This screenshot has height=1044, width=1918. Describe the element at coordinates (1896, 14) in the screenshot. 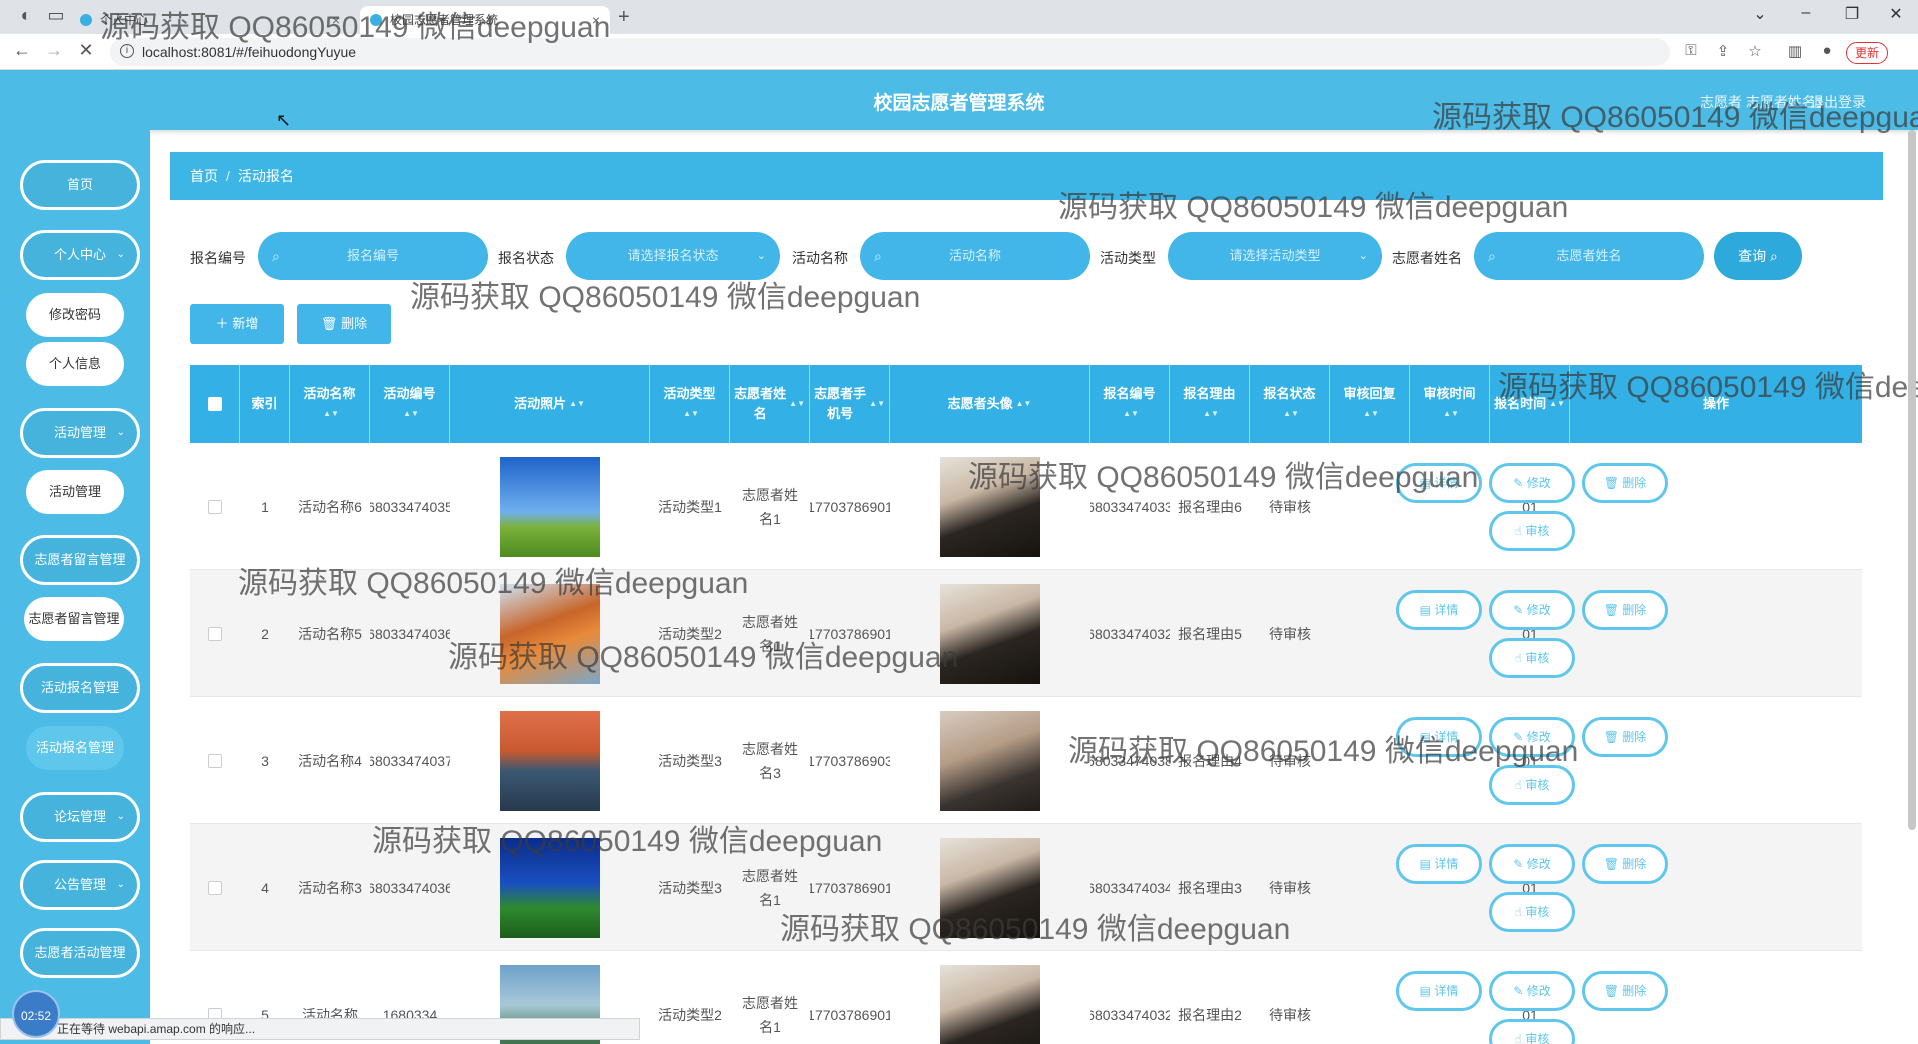

I see `close-window-icon: ✕` at that location.